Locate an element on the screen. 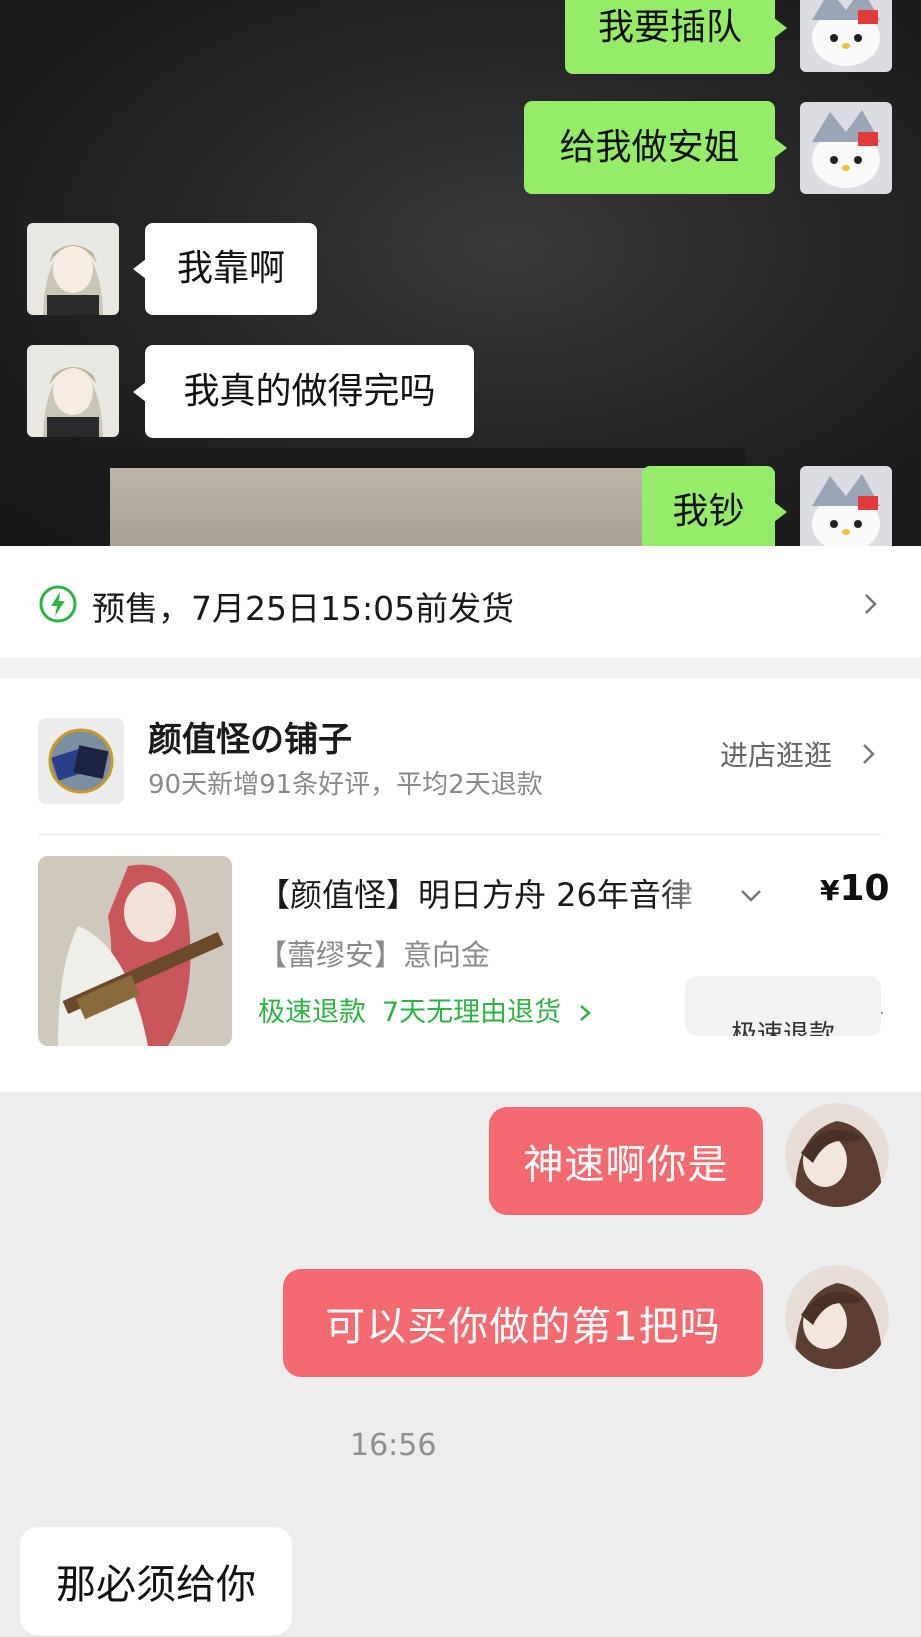  message-text: 那必须给你 is located at coordinates (156, 1585).